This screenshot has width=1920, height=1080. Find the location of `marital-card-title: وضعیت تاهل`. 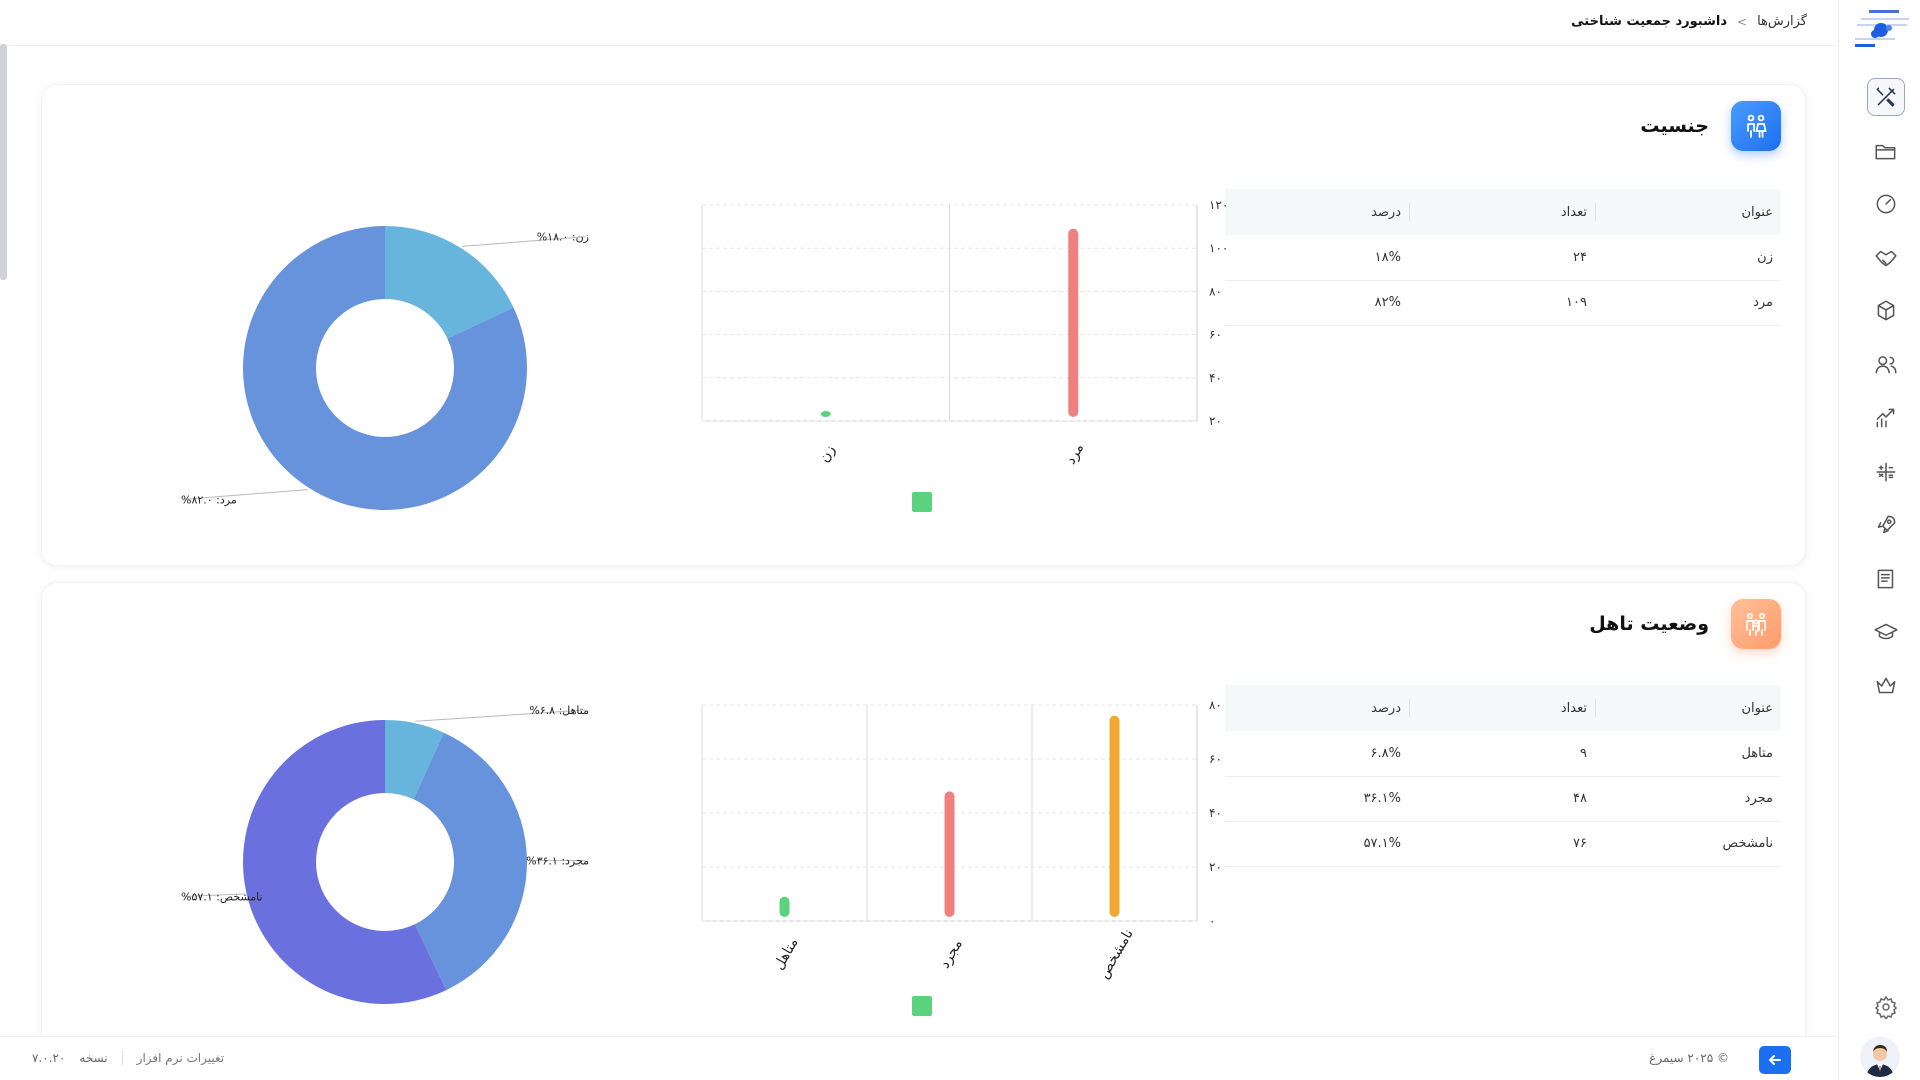

marital-card-title: وضعیت تاهل is located at coordinates (1649, 624).